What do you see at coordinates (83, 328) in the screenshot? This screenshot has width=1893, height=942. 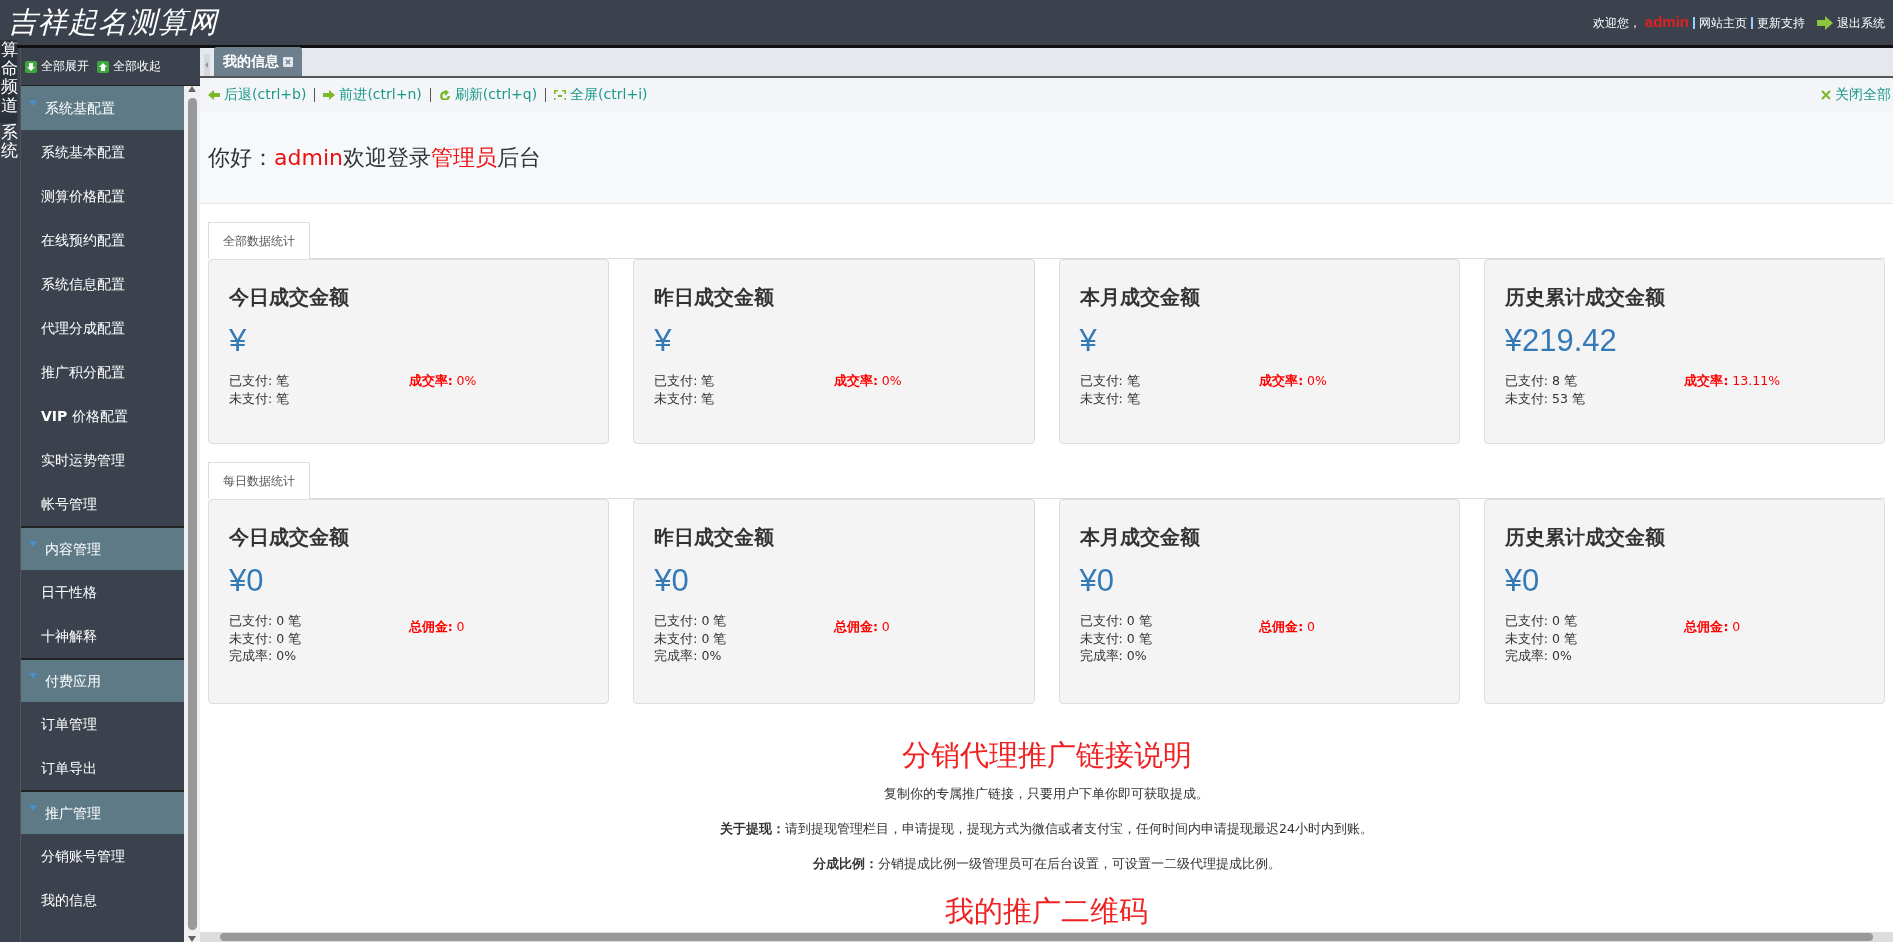 I see `sidebar-item: 代理分成配置` at bounding box center [83, 328].